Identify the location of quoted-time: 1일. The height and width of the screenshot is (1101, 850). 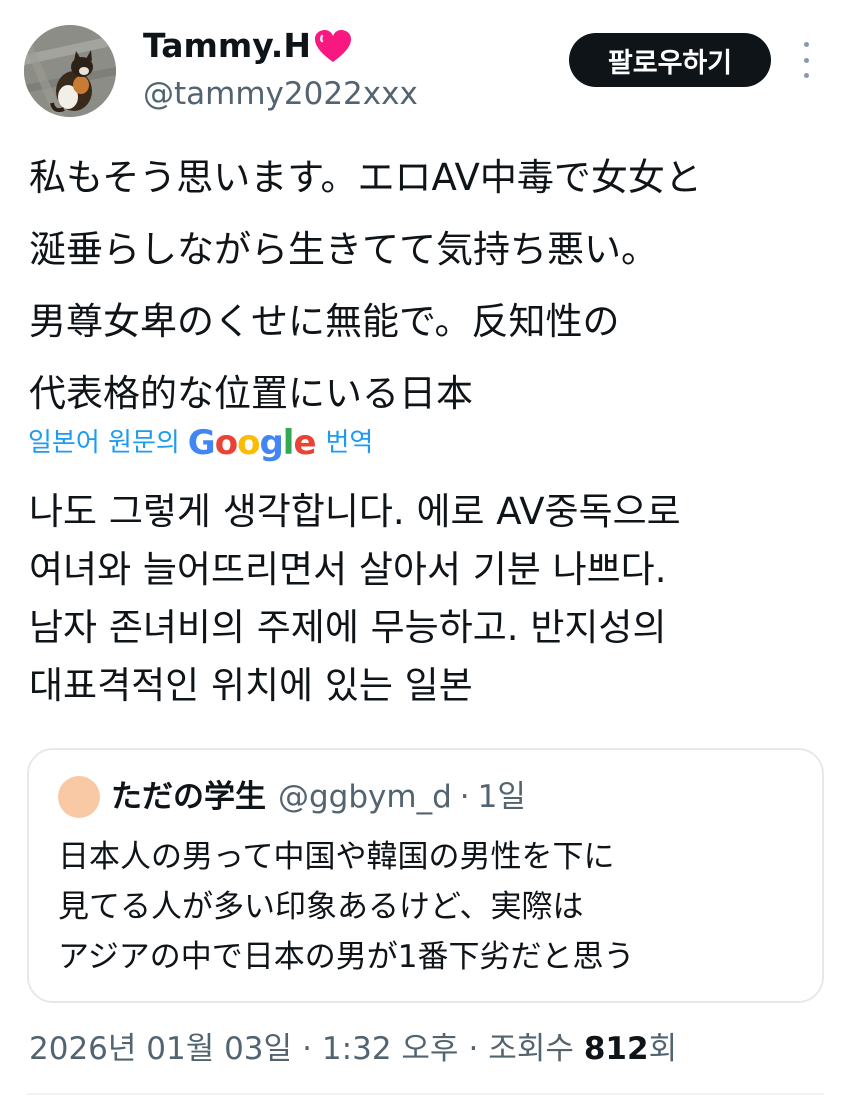
(501, 797).